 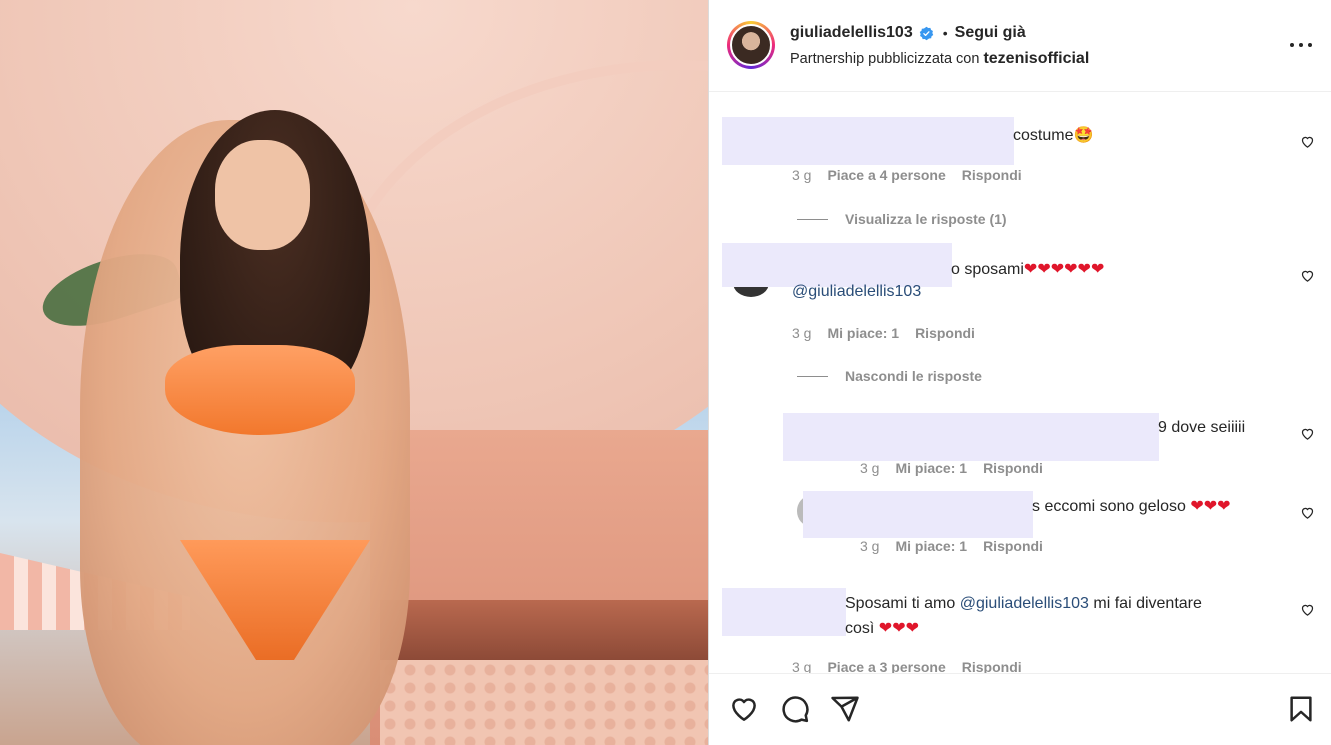 What do you see at coordinates (260, 390) in the screenshot?
I see `photo-bikini-top` at bounding box center [260, 390].